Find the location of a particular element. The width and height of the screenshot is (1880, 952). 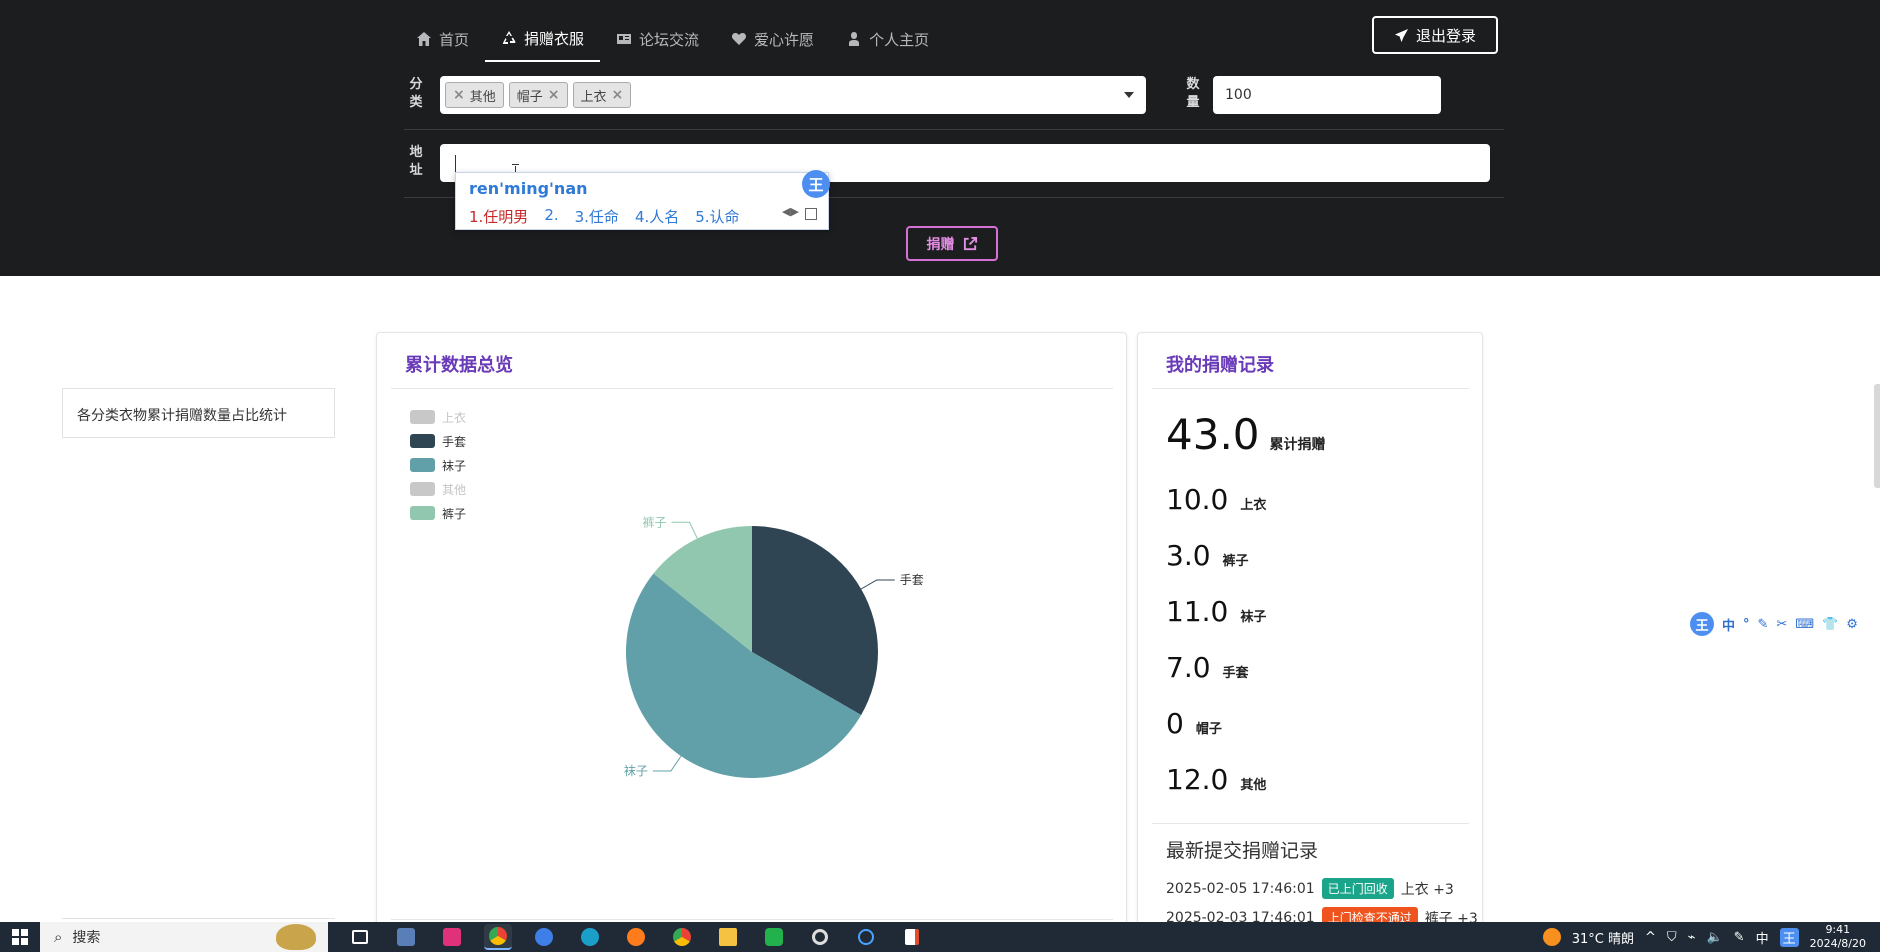

pen-icon: ✎ is located at coordinates (1739, 937).